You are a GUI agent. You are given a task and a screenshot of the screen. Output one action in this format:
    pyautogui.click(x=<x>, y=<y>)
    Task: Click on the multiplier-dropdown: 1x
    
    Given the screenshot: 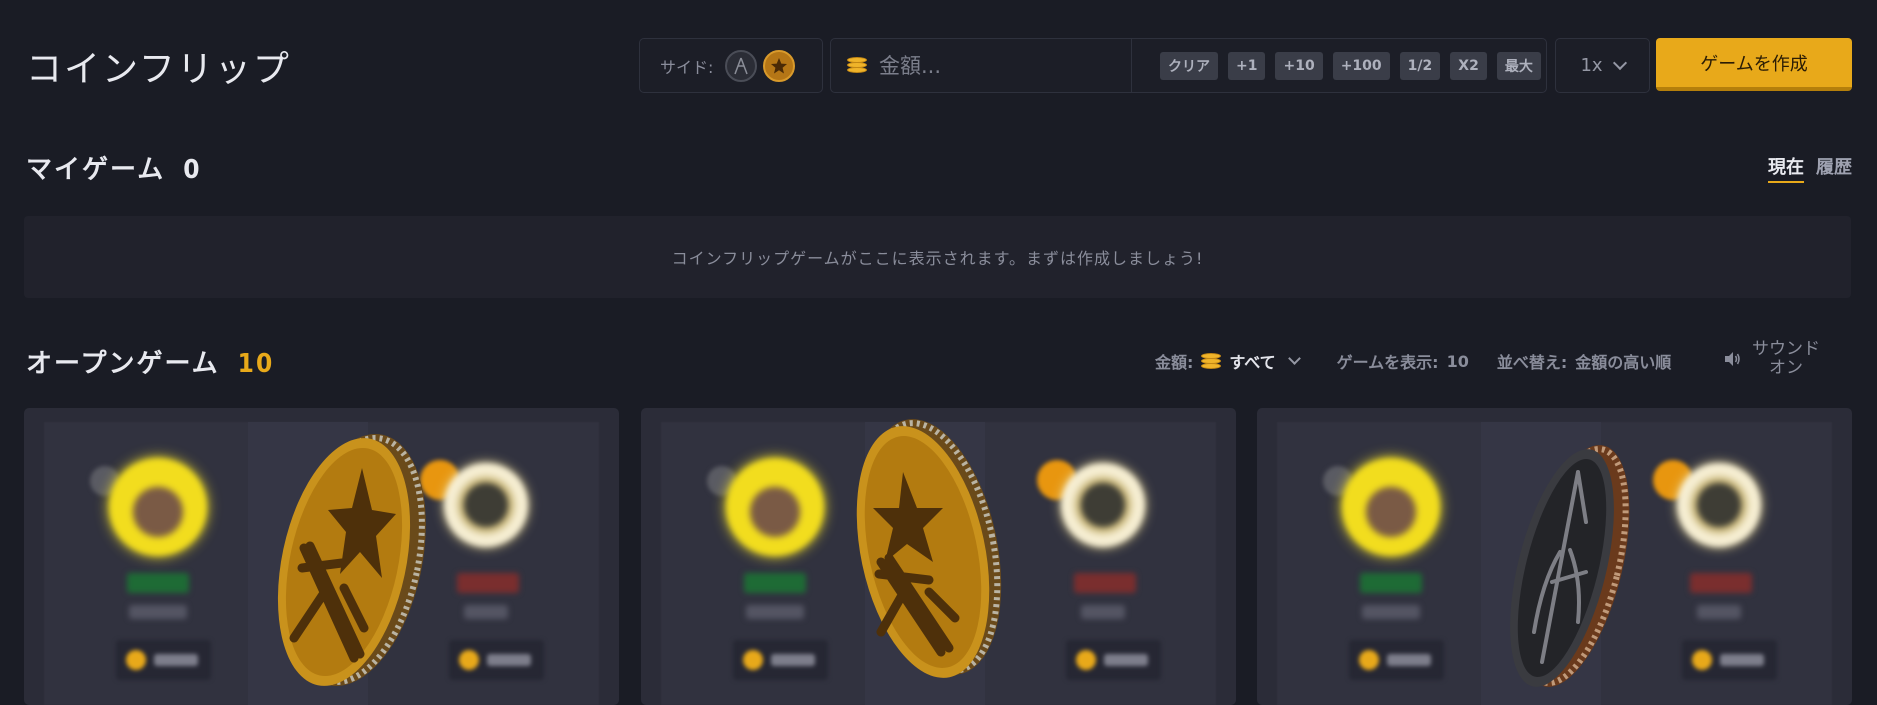 What is the action you would take?
    pyautogui.click(x=1602, y=65)
    